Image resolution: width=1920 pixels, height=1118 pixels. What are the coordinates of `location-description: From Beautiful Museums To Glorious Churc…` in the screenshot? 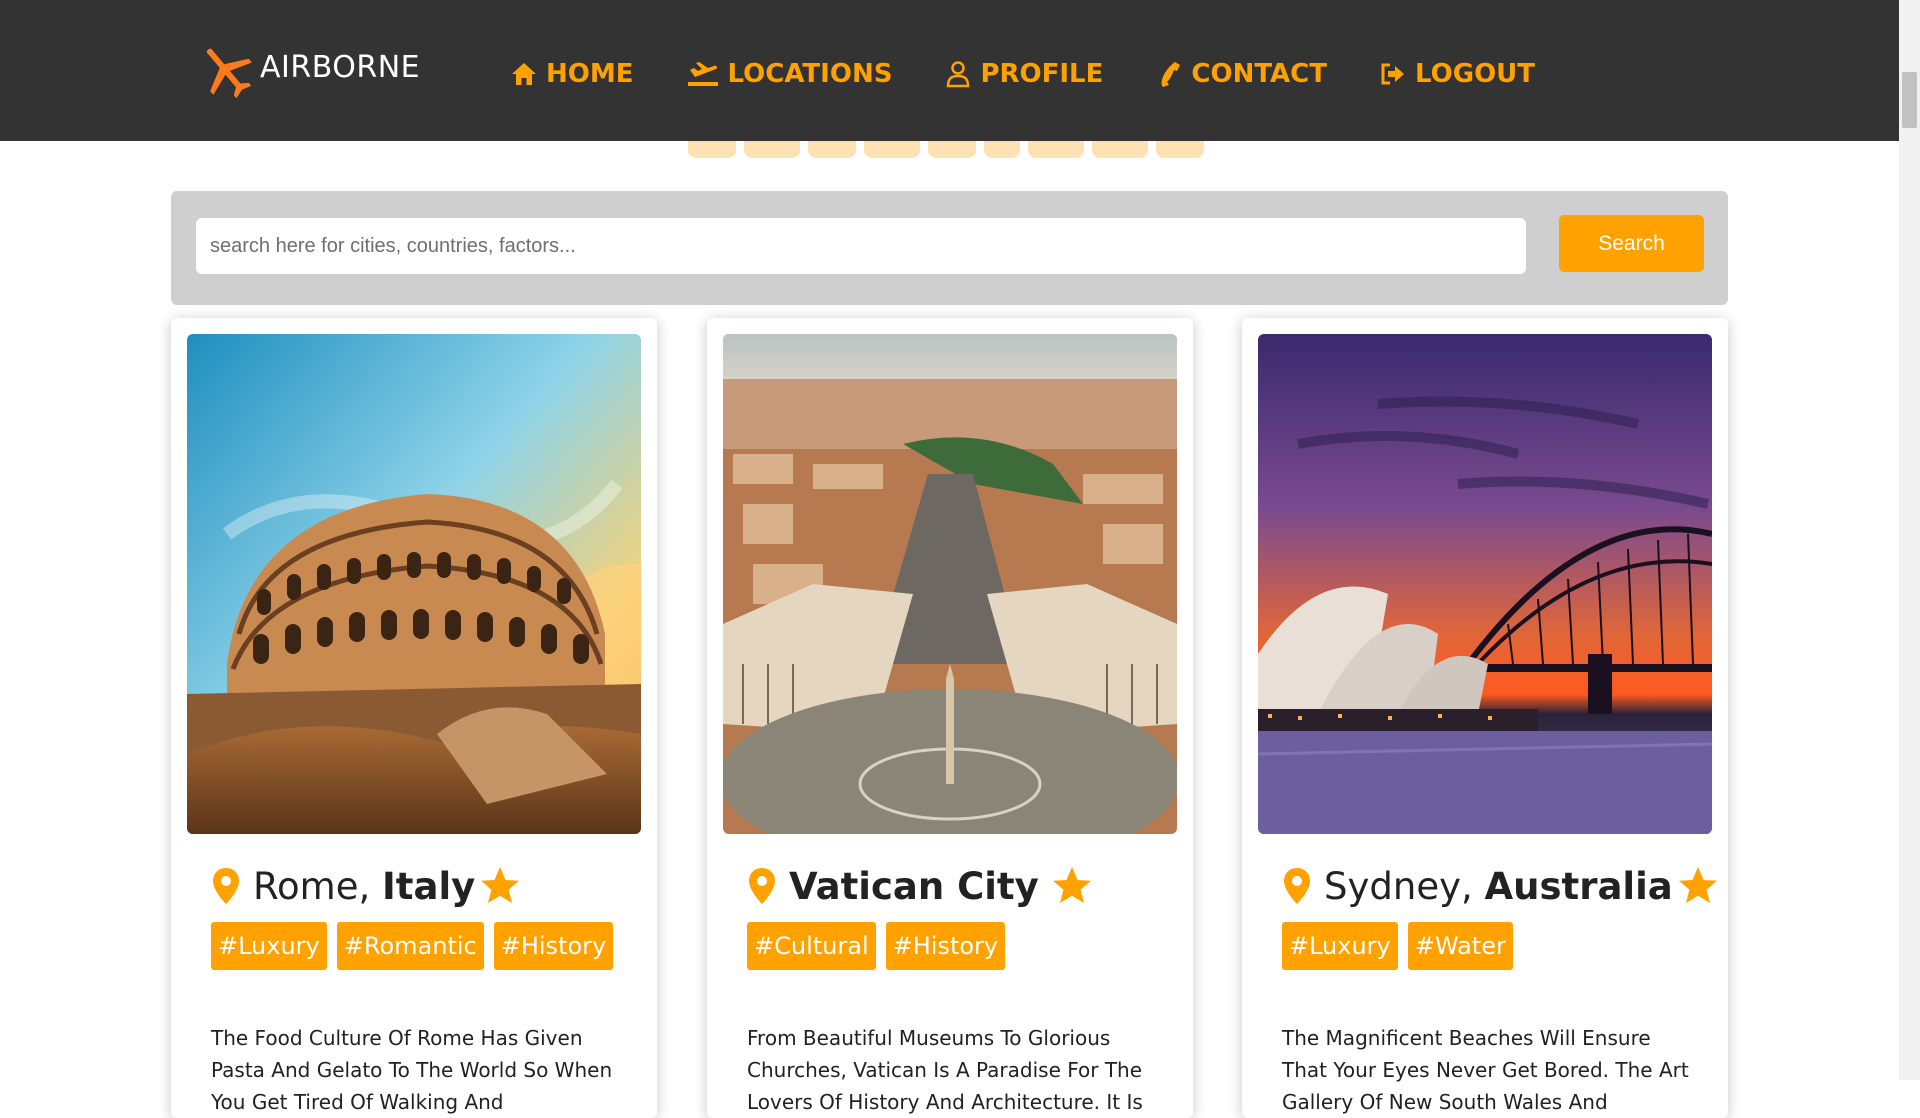 It's located at (945, 1070).